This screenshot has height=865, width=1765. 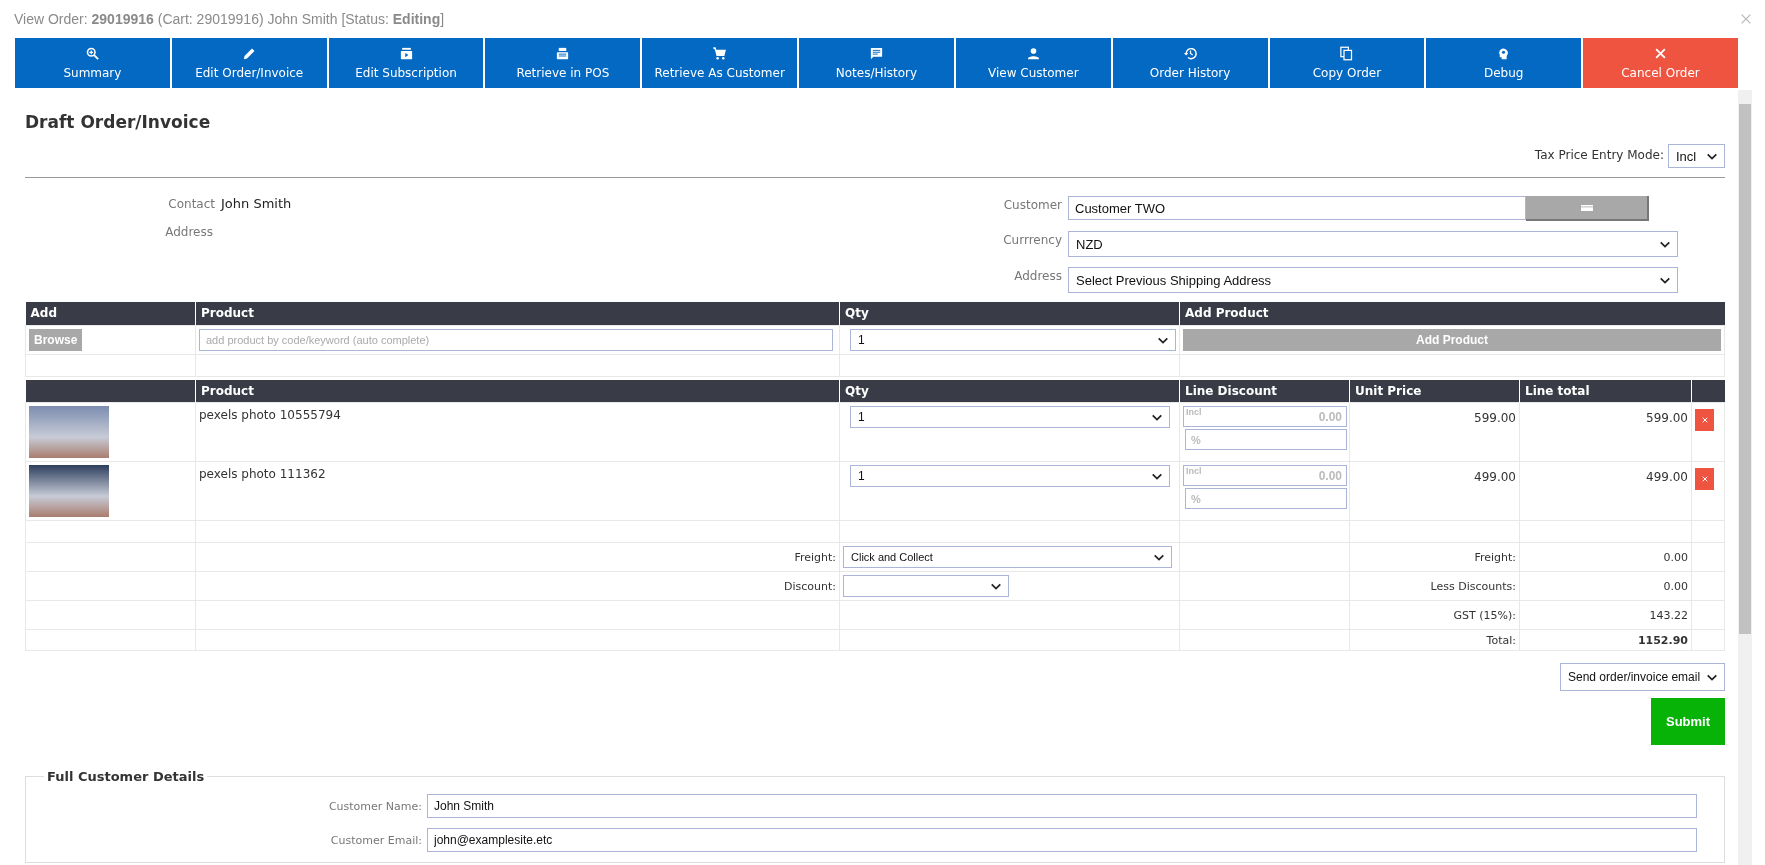 I want to click on field-label: Customer Name:, so click(x=374, y=806).